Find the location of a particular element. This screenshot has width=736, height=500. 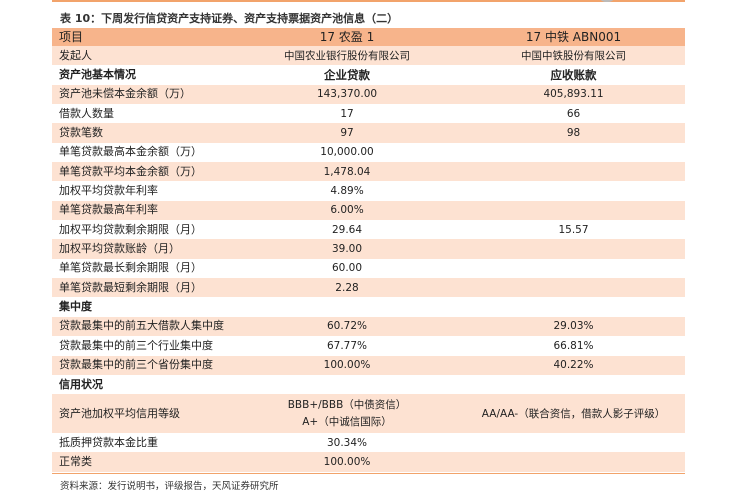

table-row: 贷款最集中的前五大借款人集中度 60.72% 29.03% is located at coordinates (368, 326).